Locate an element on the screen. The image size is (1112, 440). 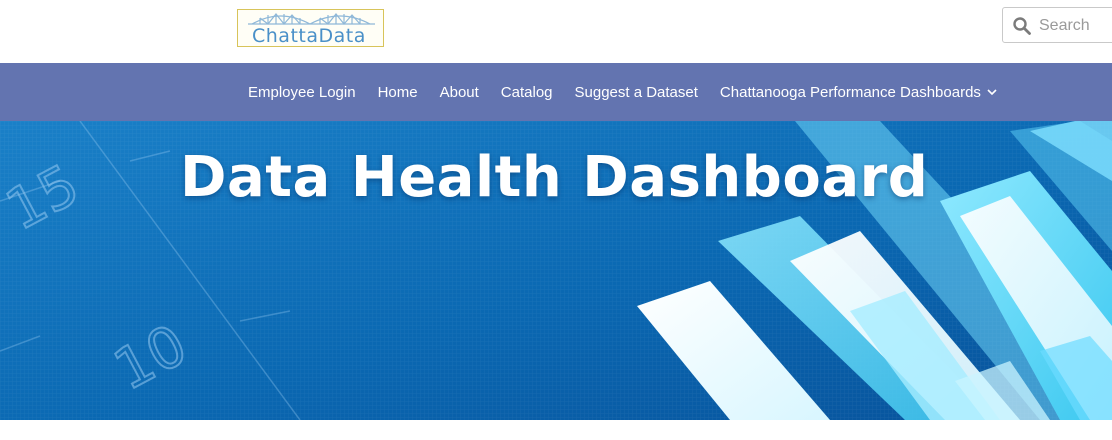
nav-performance-dashboards: Chattanooga Performance Dashboards is located at coordinates (858, 92).